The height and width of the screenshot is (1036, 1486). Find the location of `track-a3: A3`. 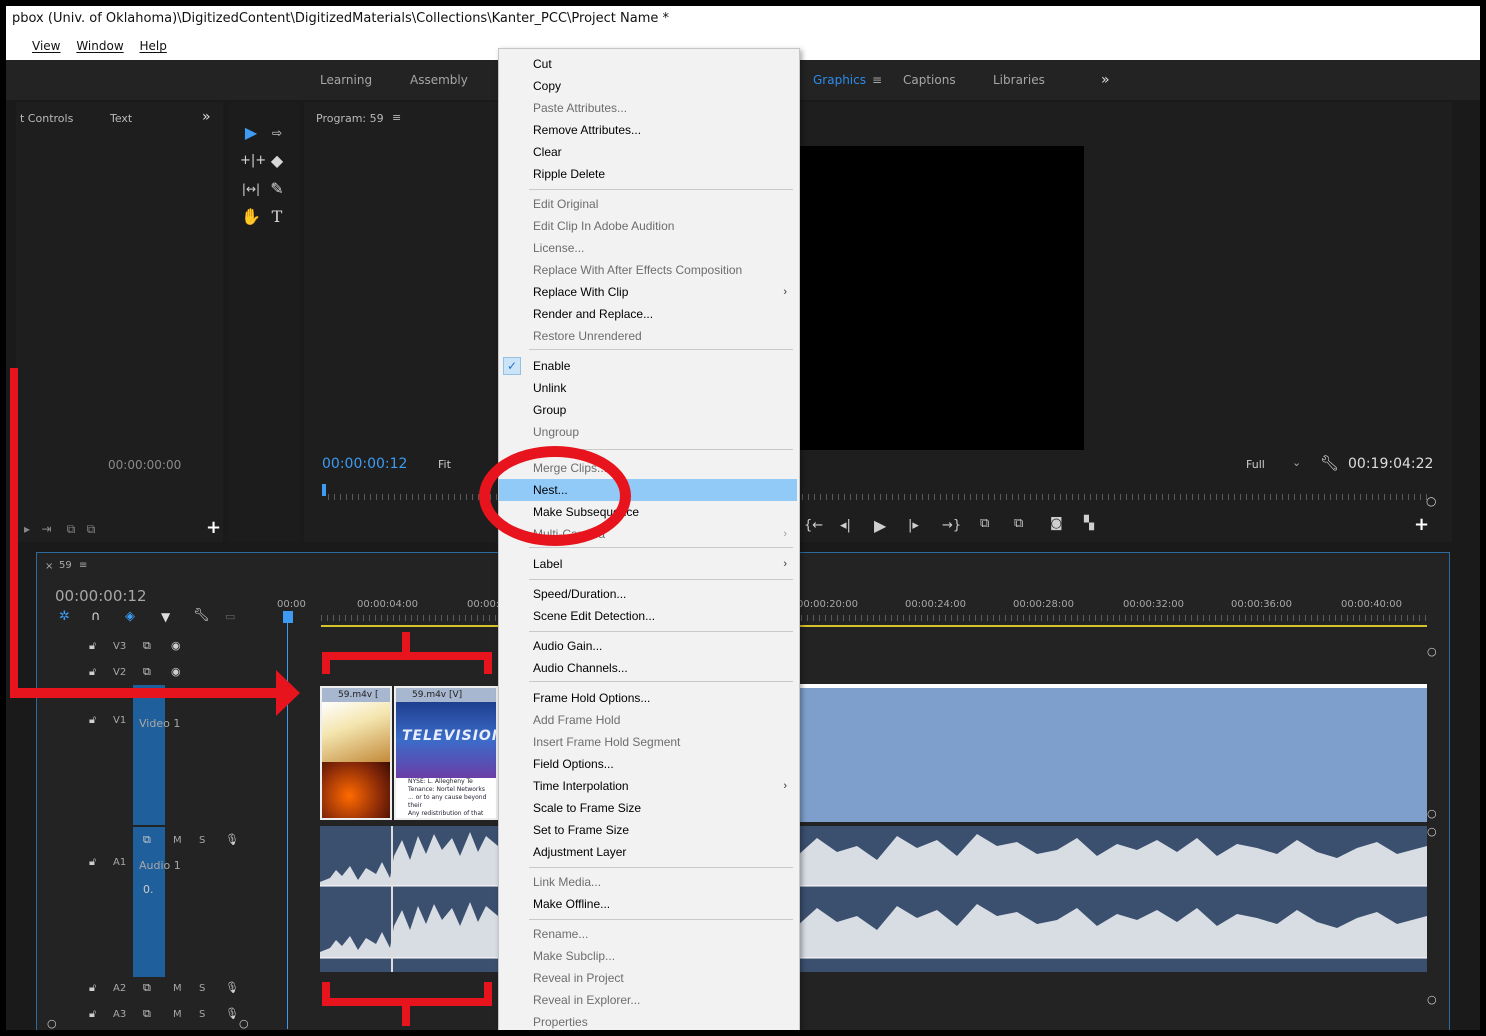

track-a3: A3 is located at coordinates (119, 1014).